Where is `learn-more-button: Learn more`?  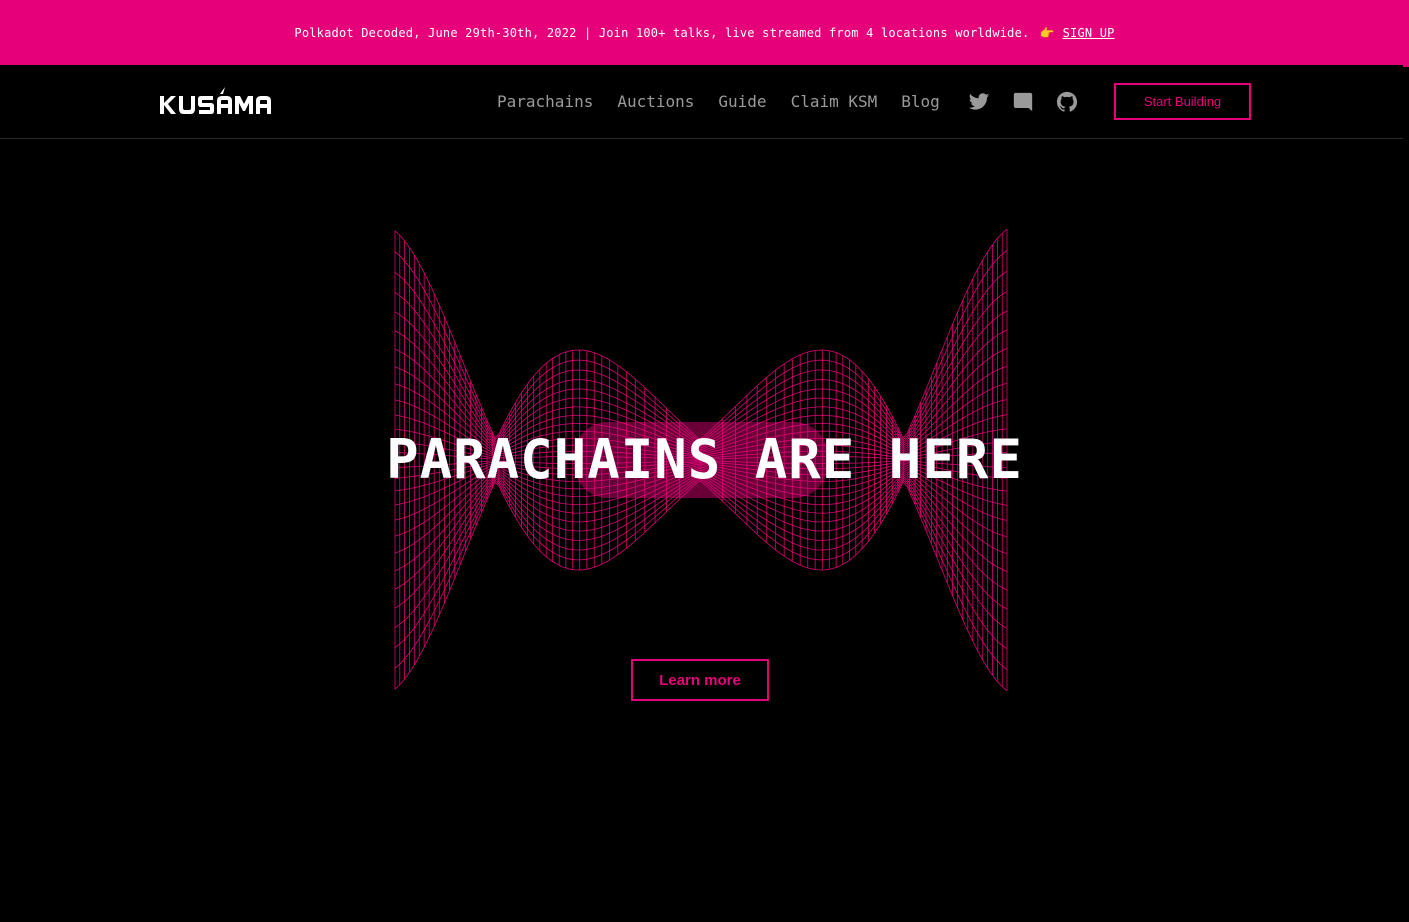 learn-more-button: Learn more is located at coordinates (700, 680).